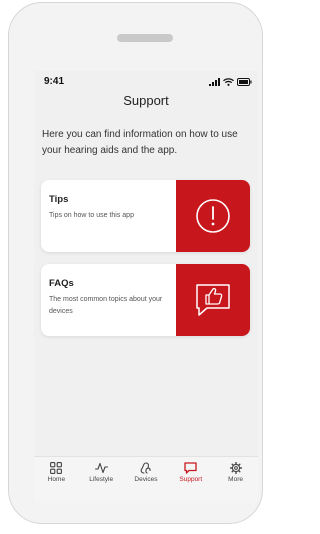 The image size is (320, 534). I want to click on tab-more-label: More, so click(235, 479).